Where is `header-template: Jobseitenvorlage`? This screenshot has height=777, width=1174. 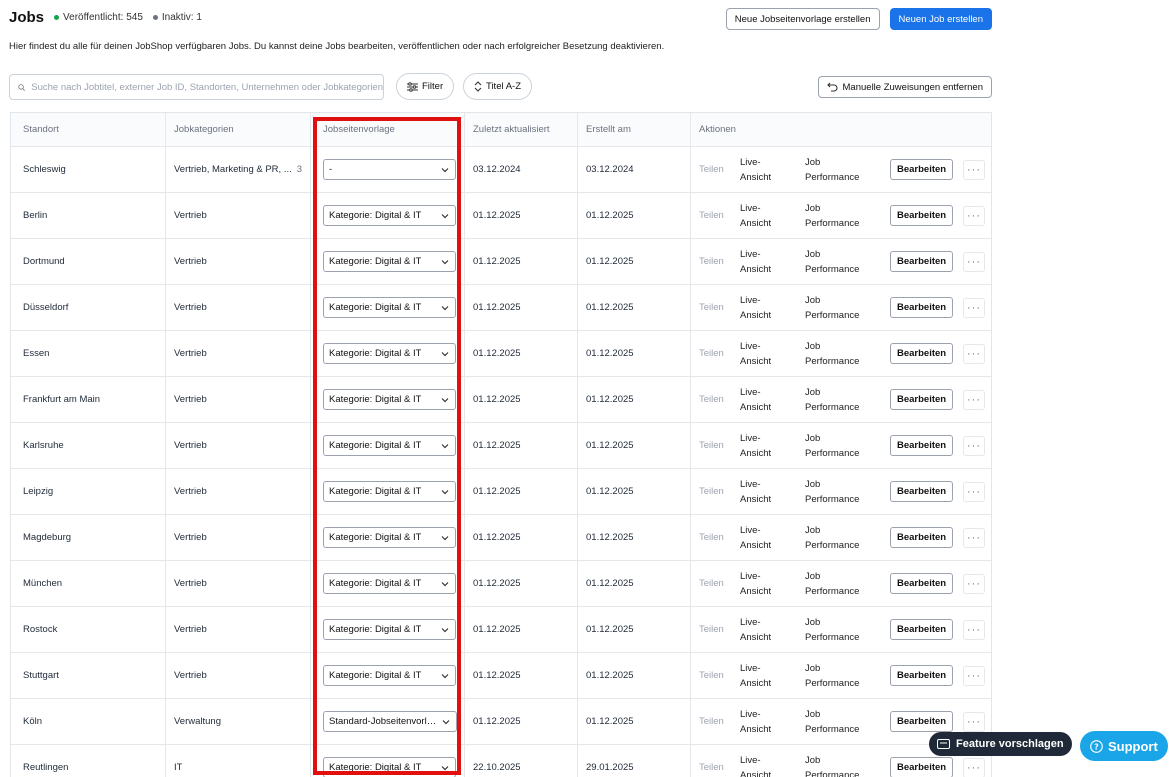
header-template: Jobseitenvorlage is located at coordinates (388, 129).